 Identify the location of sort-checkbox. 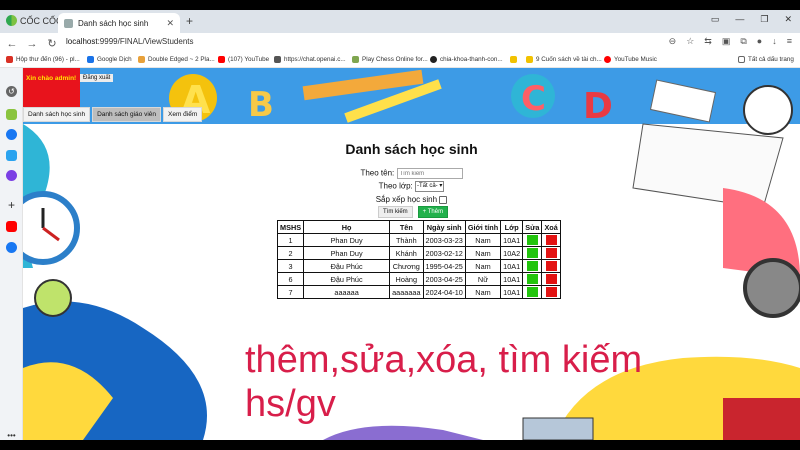
(443, 199).